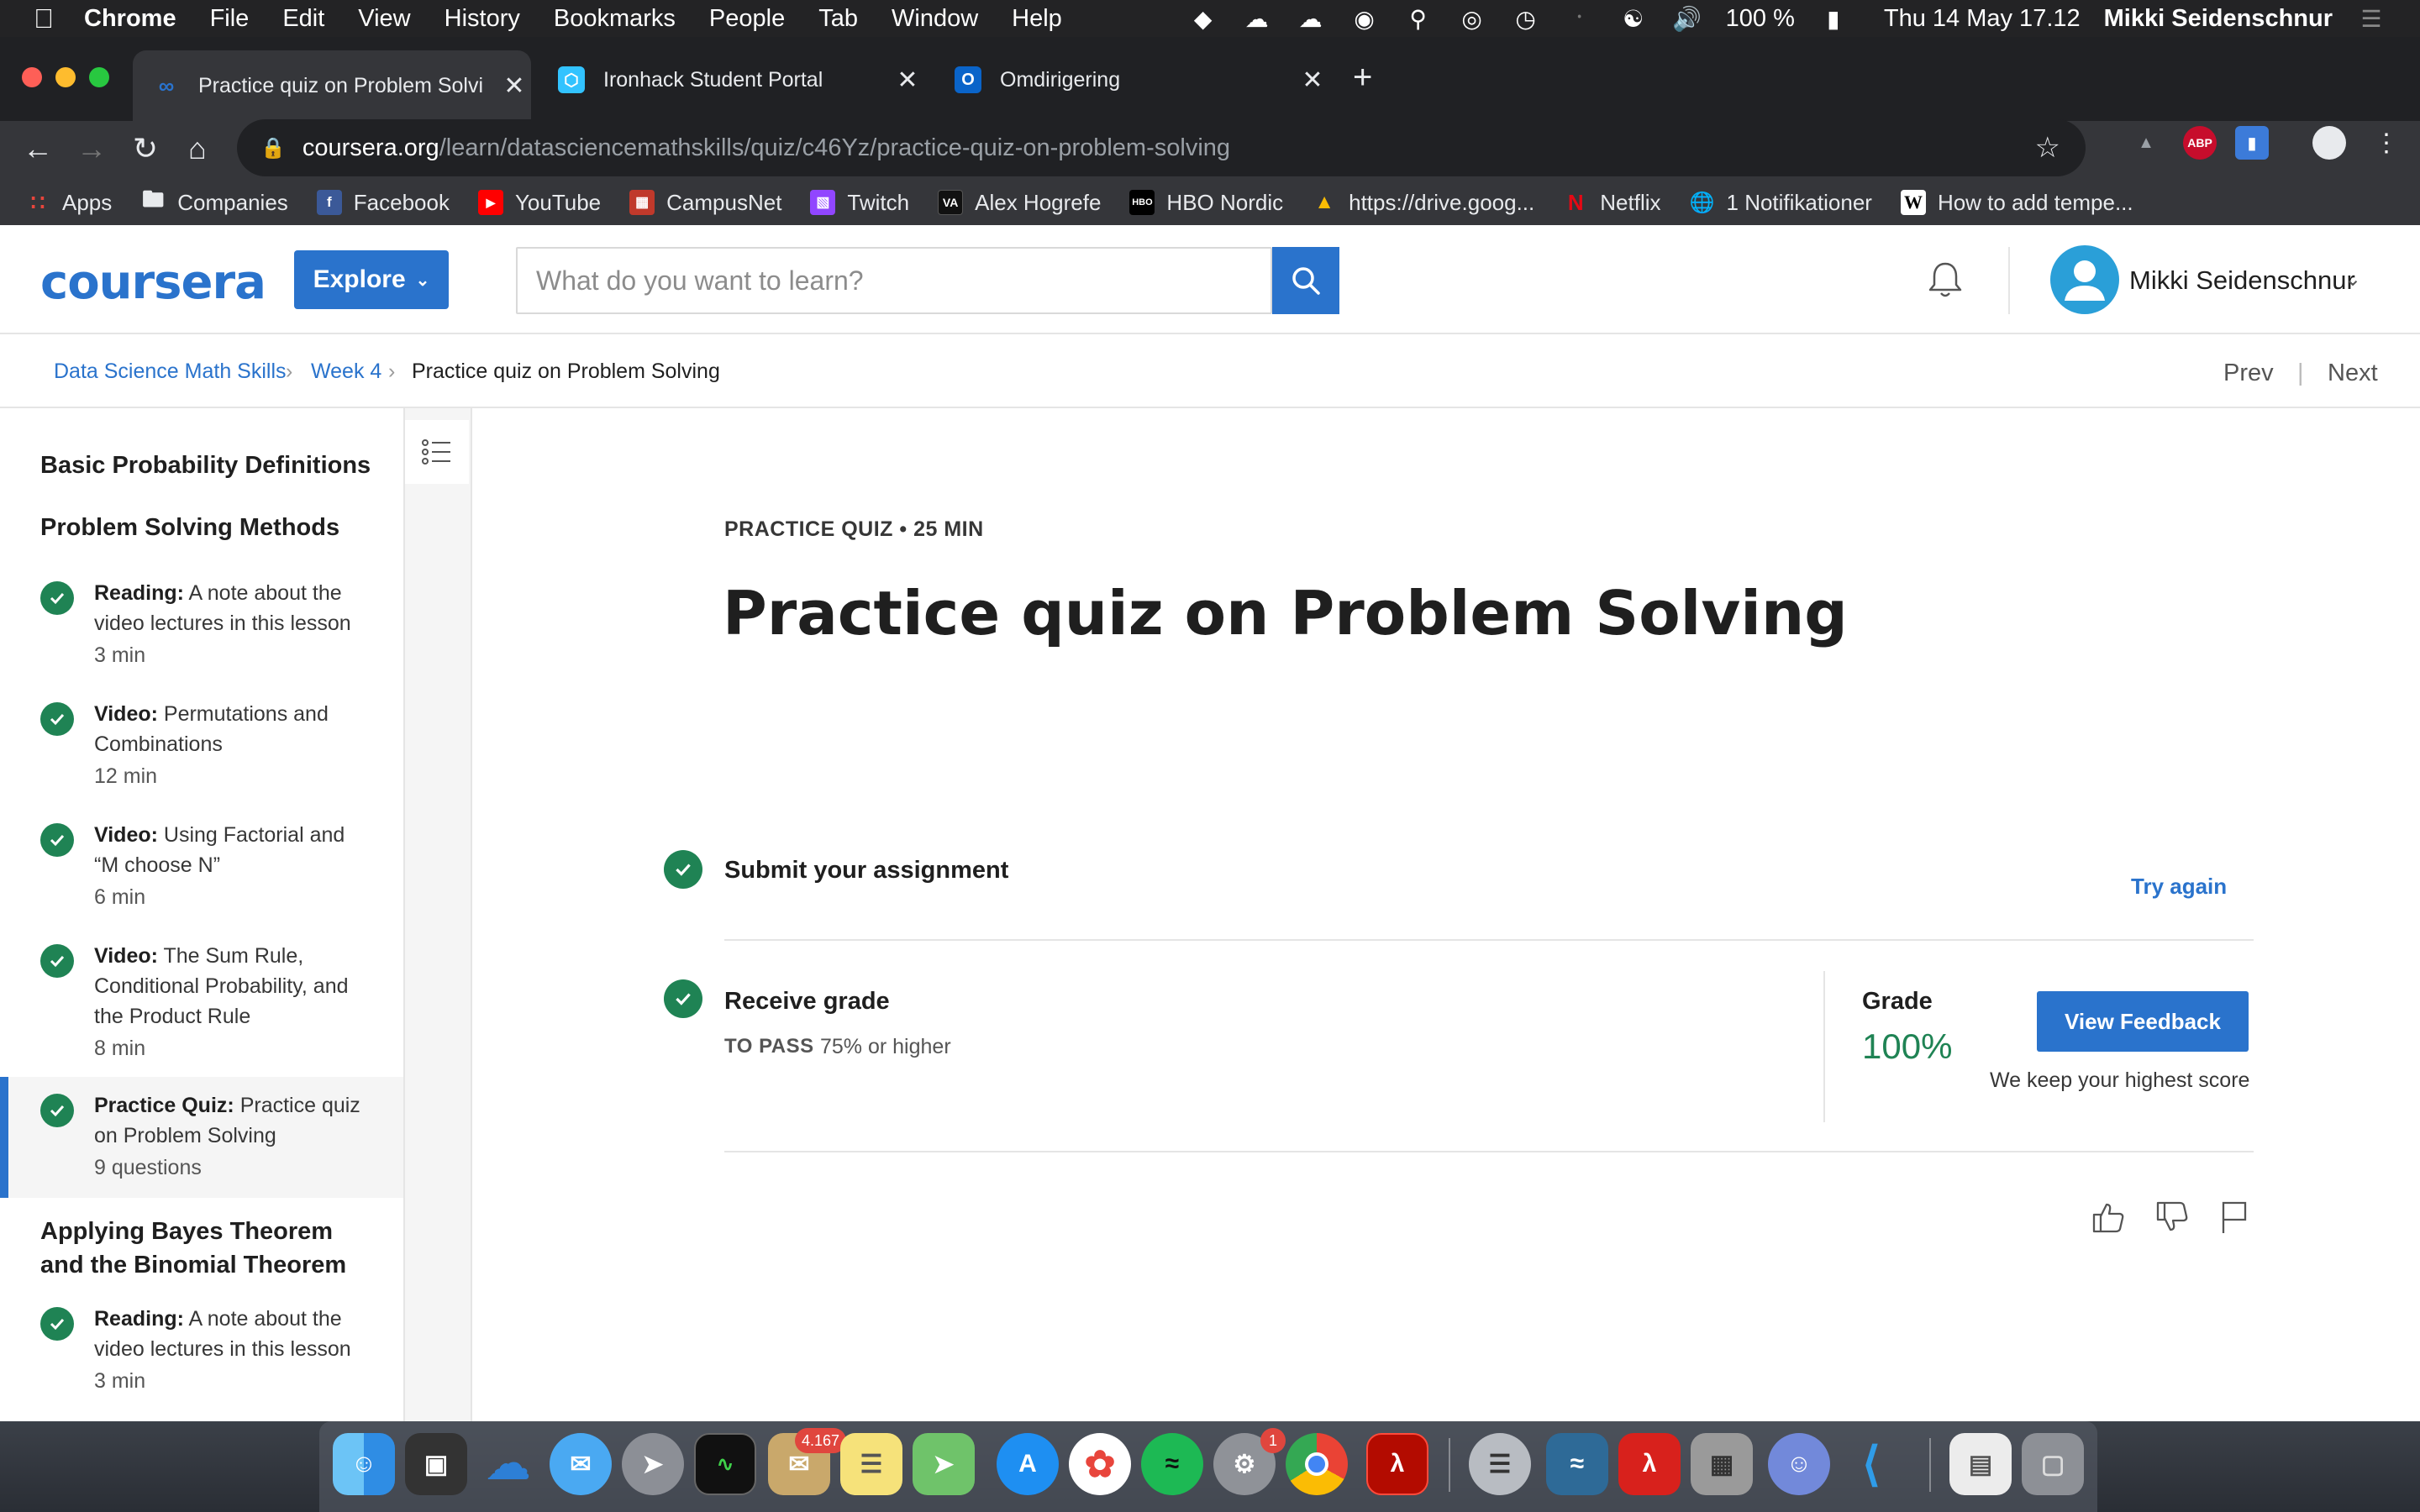 The width and height of the screenshot is (2420, 1512). What do you see at coordinates (38, 149) in the screenshot?
I see `back-arrow-icon: ←` at bounding box center [38, 149].